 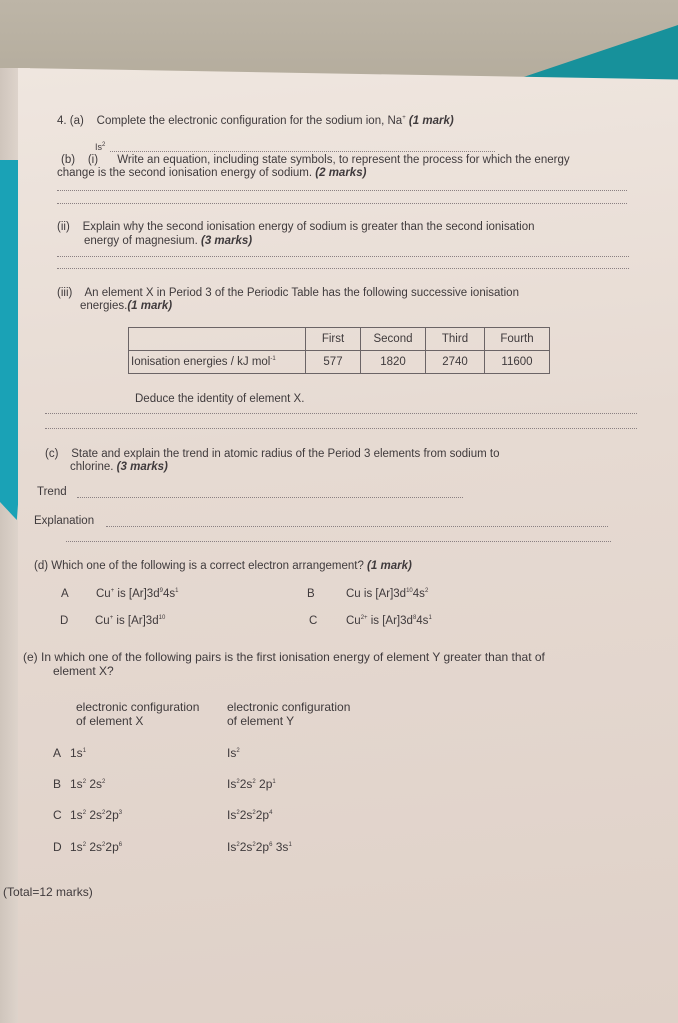 What do you see at coordinates (168, 241) in the screenshot?
I see `question-4b-ii-line2: energy of magnesium. (3 marks)` at bounding box center [168, 241].